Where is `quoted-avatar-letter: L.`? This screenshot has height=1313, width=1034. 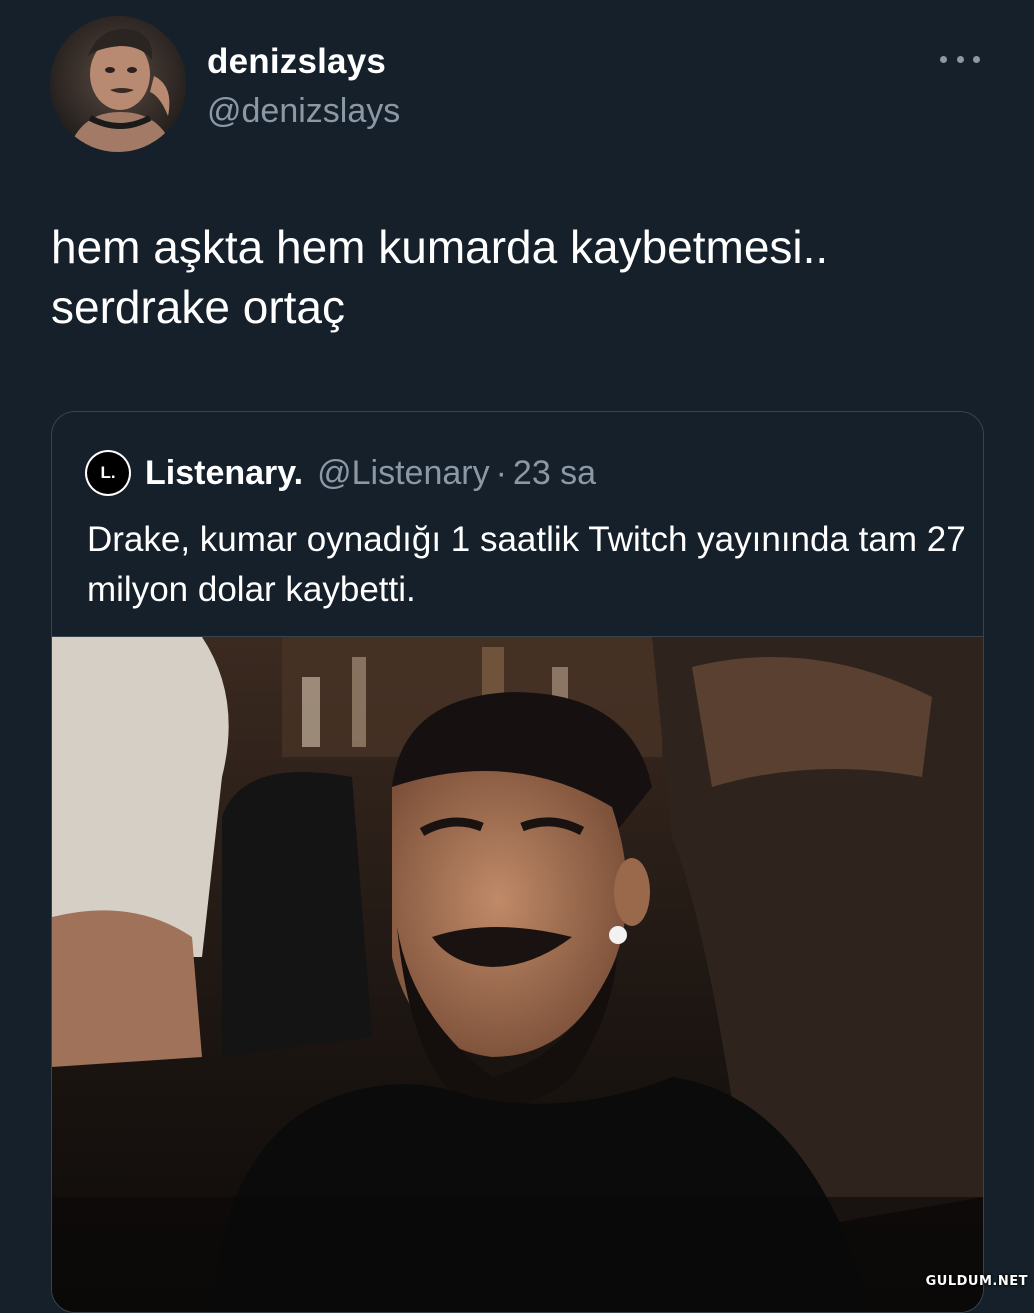
quoted-avatar-letter: L. is located at coordinates (108, 473).